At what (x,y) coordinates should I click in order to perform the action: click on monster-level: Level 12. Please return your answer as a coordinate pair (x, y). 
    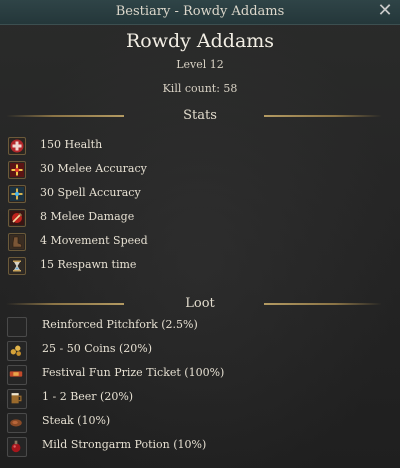
    Looking at the image, I should click on (200, 64).